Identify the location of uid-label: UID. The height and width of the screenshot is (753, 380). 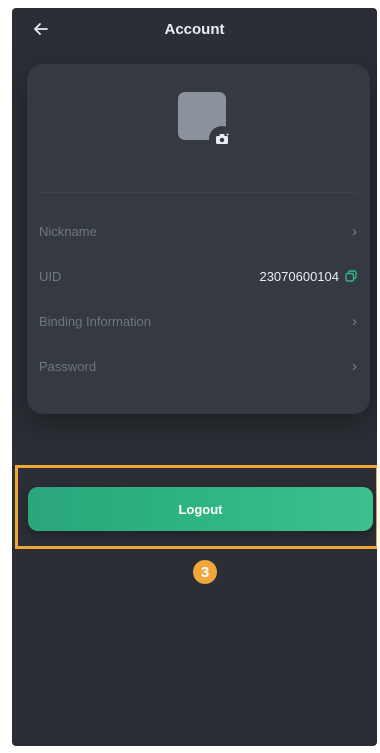
(50, 276).